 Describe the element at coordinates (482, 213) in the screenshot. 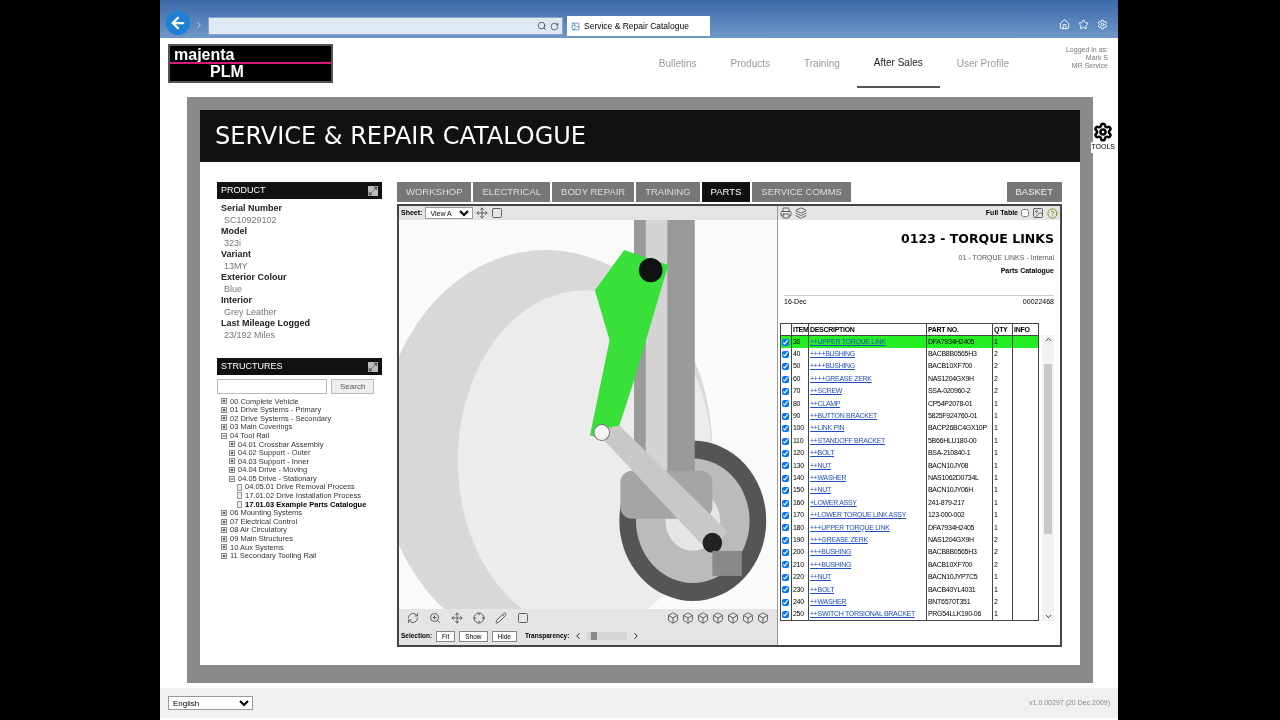

I see `move-icon` at that location.